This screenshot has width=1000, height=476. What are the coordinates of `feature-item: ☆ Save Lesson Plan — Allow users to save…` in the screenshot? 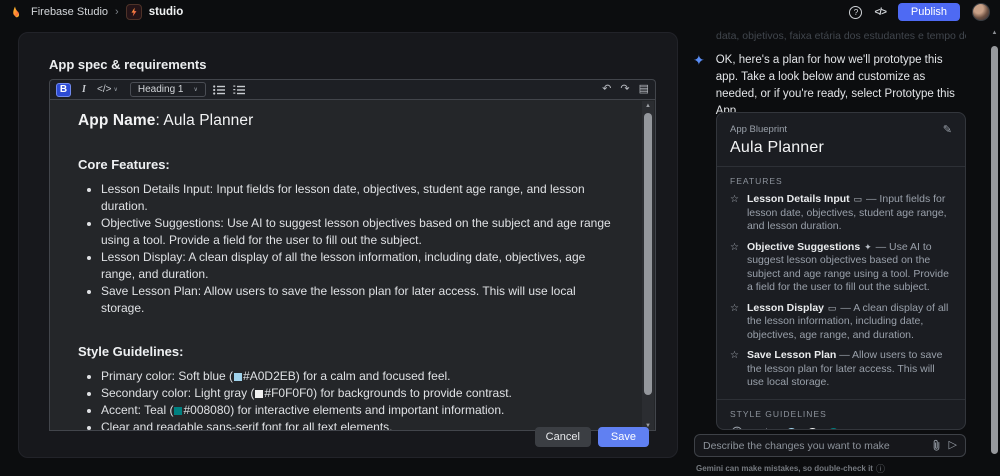 It's located at (836, 368).